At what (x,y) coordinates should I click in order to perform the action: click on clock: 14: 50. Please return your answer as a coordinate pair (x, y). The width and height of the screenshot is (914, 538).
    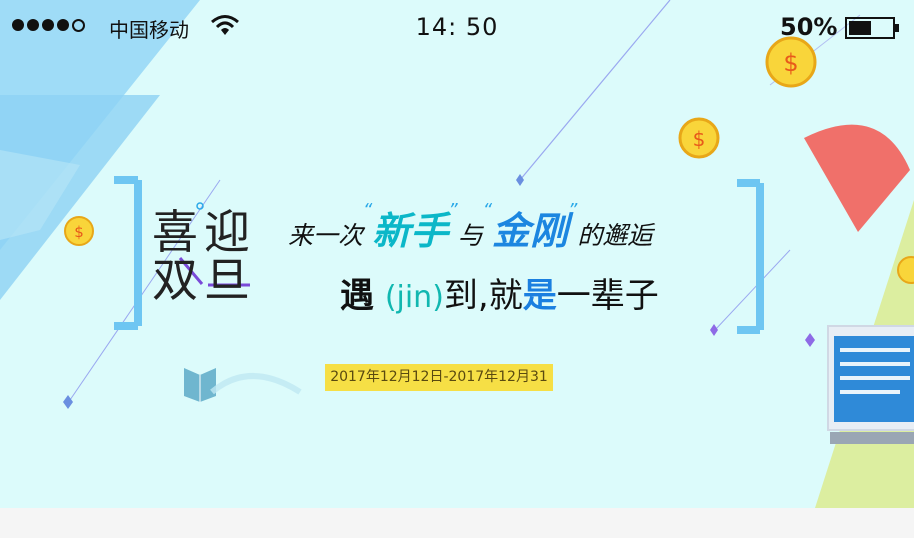
    Looking at the image, I should click on (457, 27).